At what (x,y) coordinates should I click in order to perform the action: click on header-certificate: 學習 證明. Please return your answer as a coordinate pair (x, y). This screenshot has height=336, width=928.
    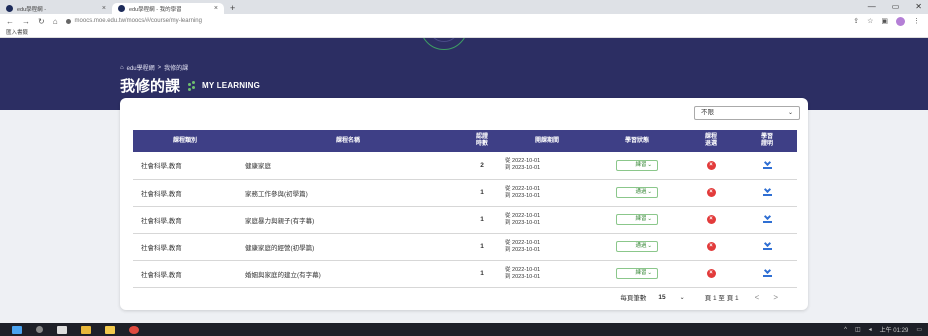
    Looking at the image, I should click on (767, 141).